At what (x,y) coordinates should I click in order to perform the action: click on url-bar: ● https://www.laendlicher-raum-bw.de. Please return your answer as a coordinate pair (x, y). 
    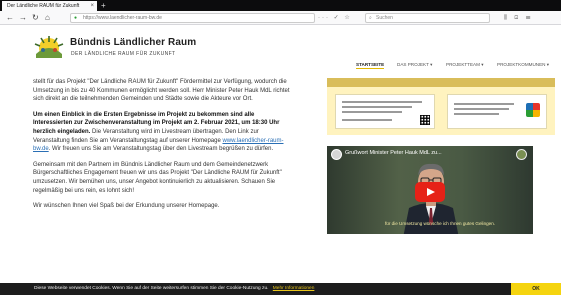
    Looking at the image, I should click on (192, 18).